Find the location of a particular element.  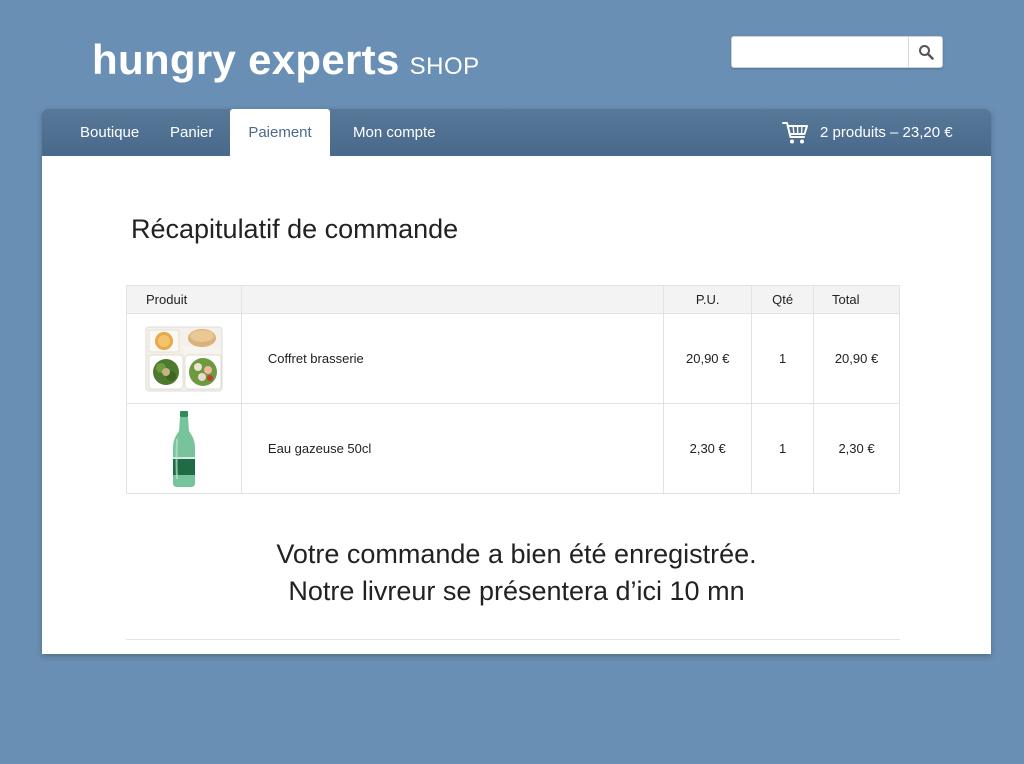

search-box is located at coordinates (837, 52).